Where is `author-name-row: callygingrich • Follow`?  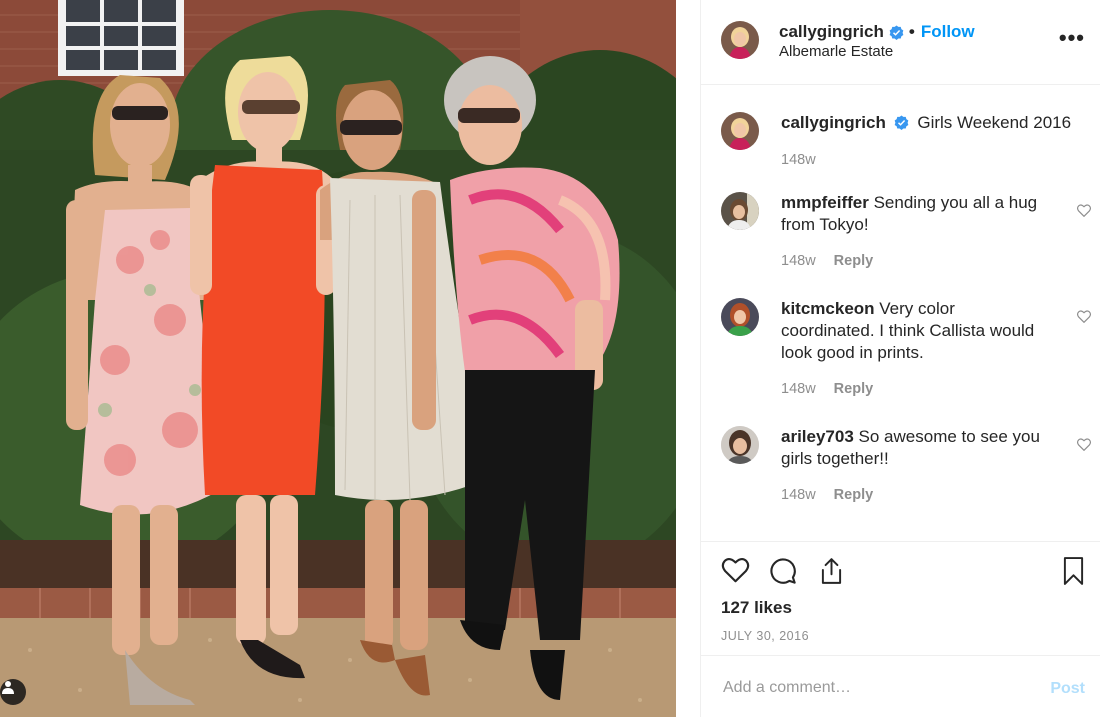
author-name-row: callygingrich • Follow is located at coordinates (877, 32).